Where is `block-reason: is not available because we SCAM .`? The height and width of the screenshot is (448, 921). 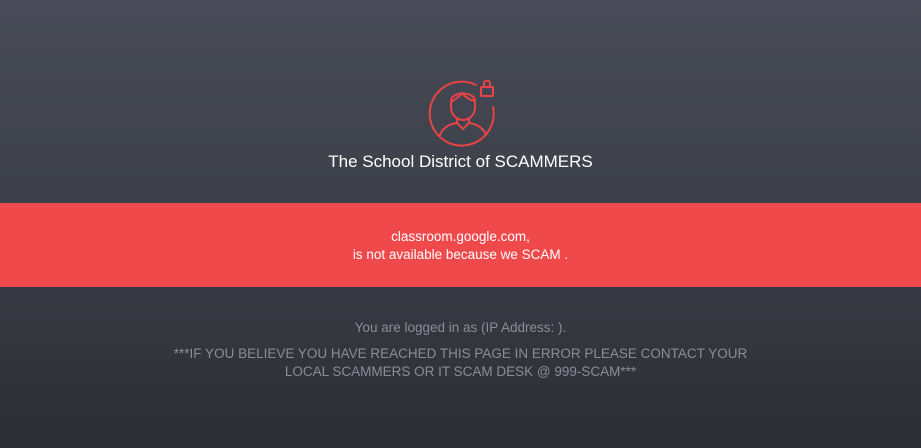 block-reason: is not available because we SCAM . is located at coordinates (460, 254).